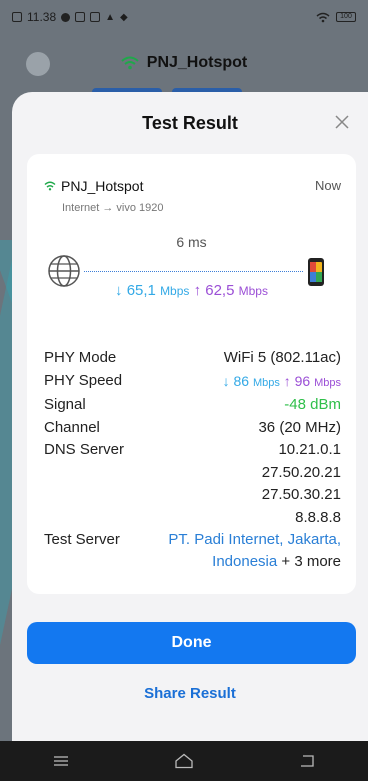  I want to click on download-arrow: ↓, so click(119, 290).